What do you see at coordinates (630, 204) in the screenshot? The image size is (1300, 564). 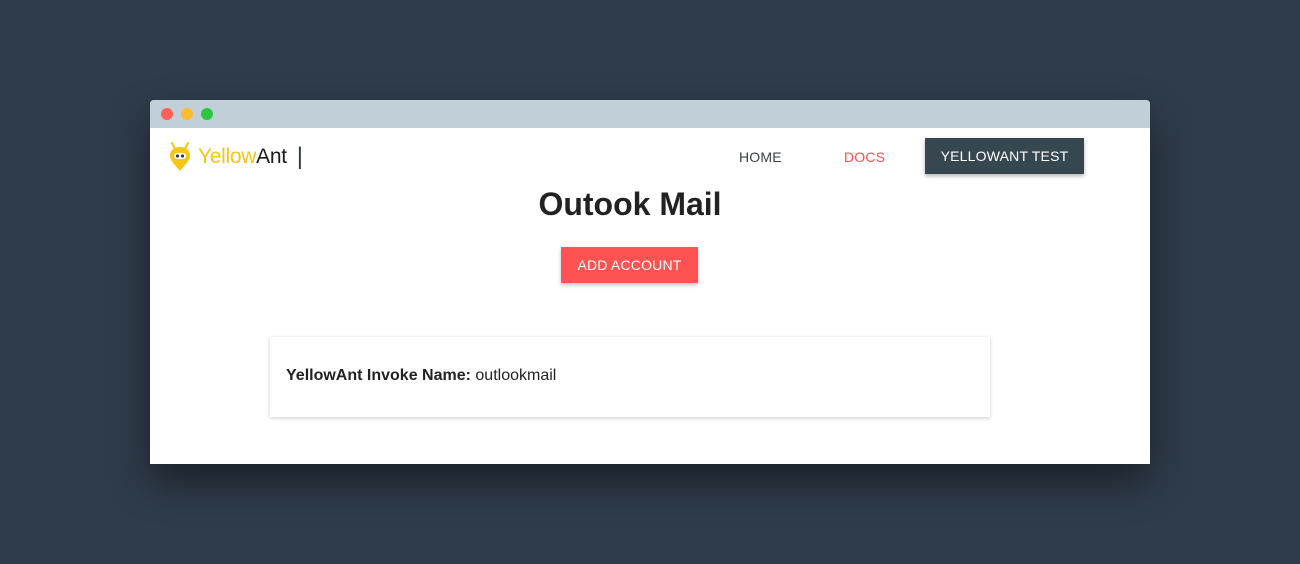 I see `page-title: Outook Mail` at bounding box center [630, 204].